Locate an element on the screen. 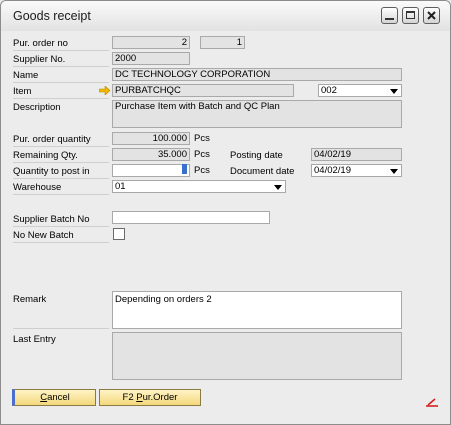 The height and width of the screenshot is (425, 451). last-entry-label: Last Entry is located at coordinates (34, 339).